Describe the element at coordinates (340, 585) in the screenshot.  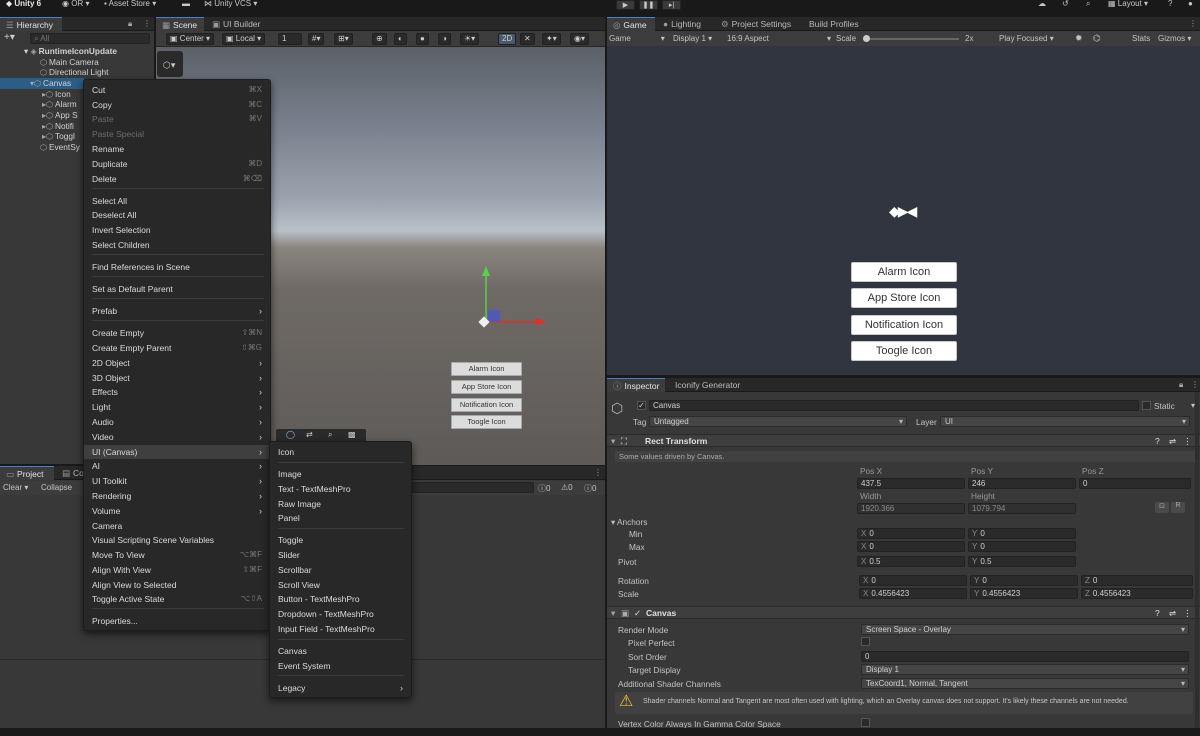
I see `submenu-item-scroll-view: Scroll View` at that location.